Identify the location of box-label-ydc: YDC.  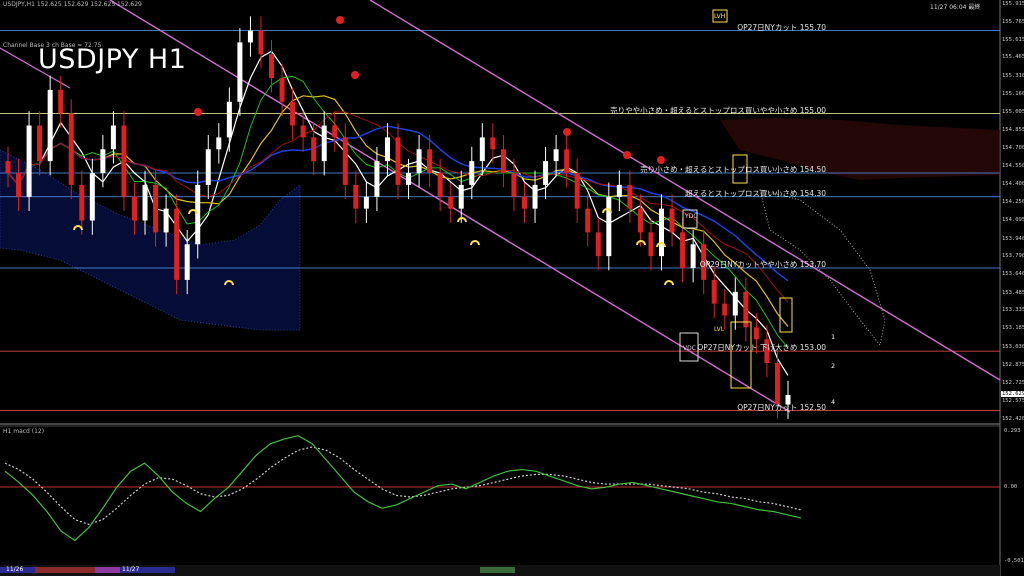
(691, 216).